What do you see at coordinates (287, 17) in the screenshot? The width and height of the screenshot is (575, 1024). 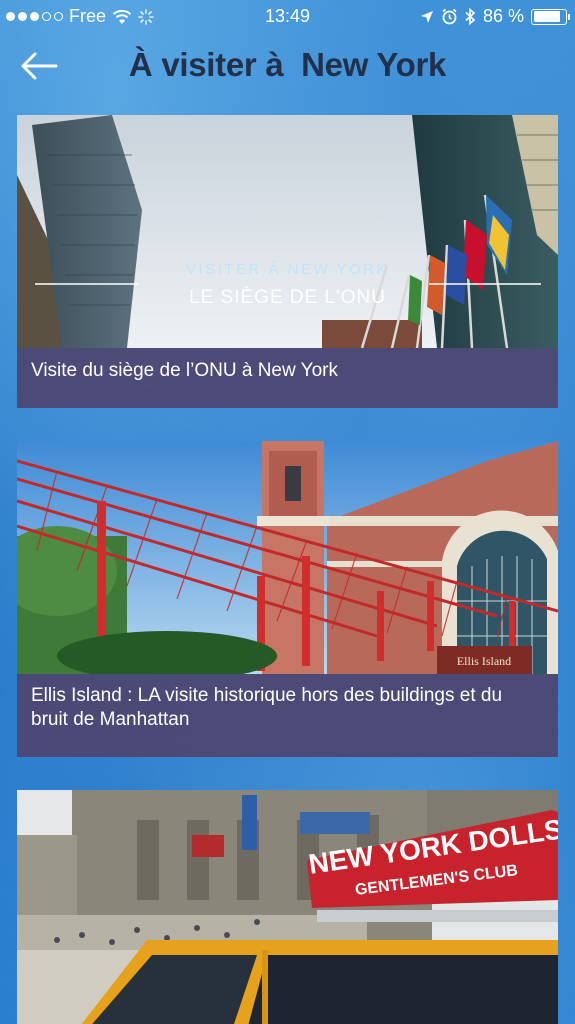 I see `status-bar: Free 13:49 86 %` at bounding box center [287, 17].